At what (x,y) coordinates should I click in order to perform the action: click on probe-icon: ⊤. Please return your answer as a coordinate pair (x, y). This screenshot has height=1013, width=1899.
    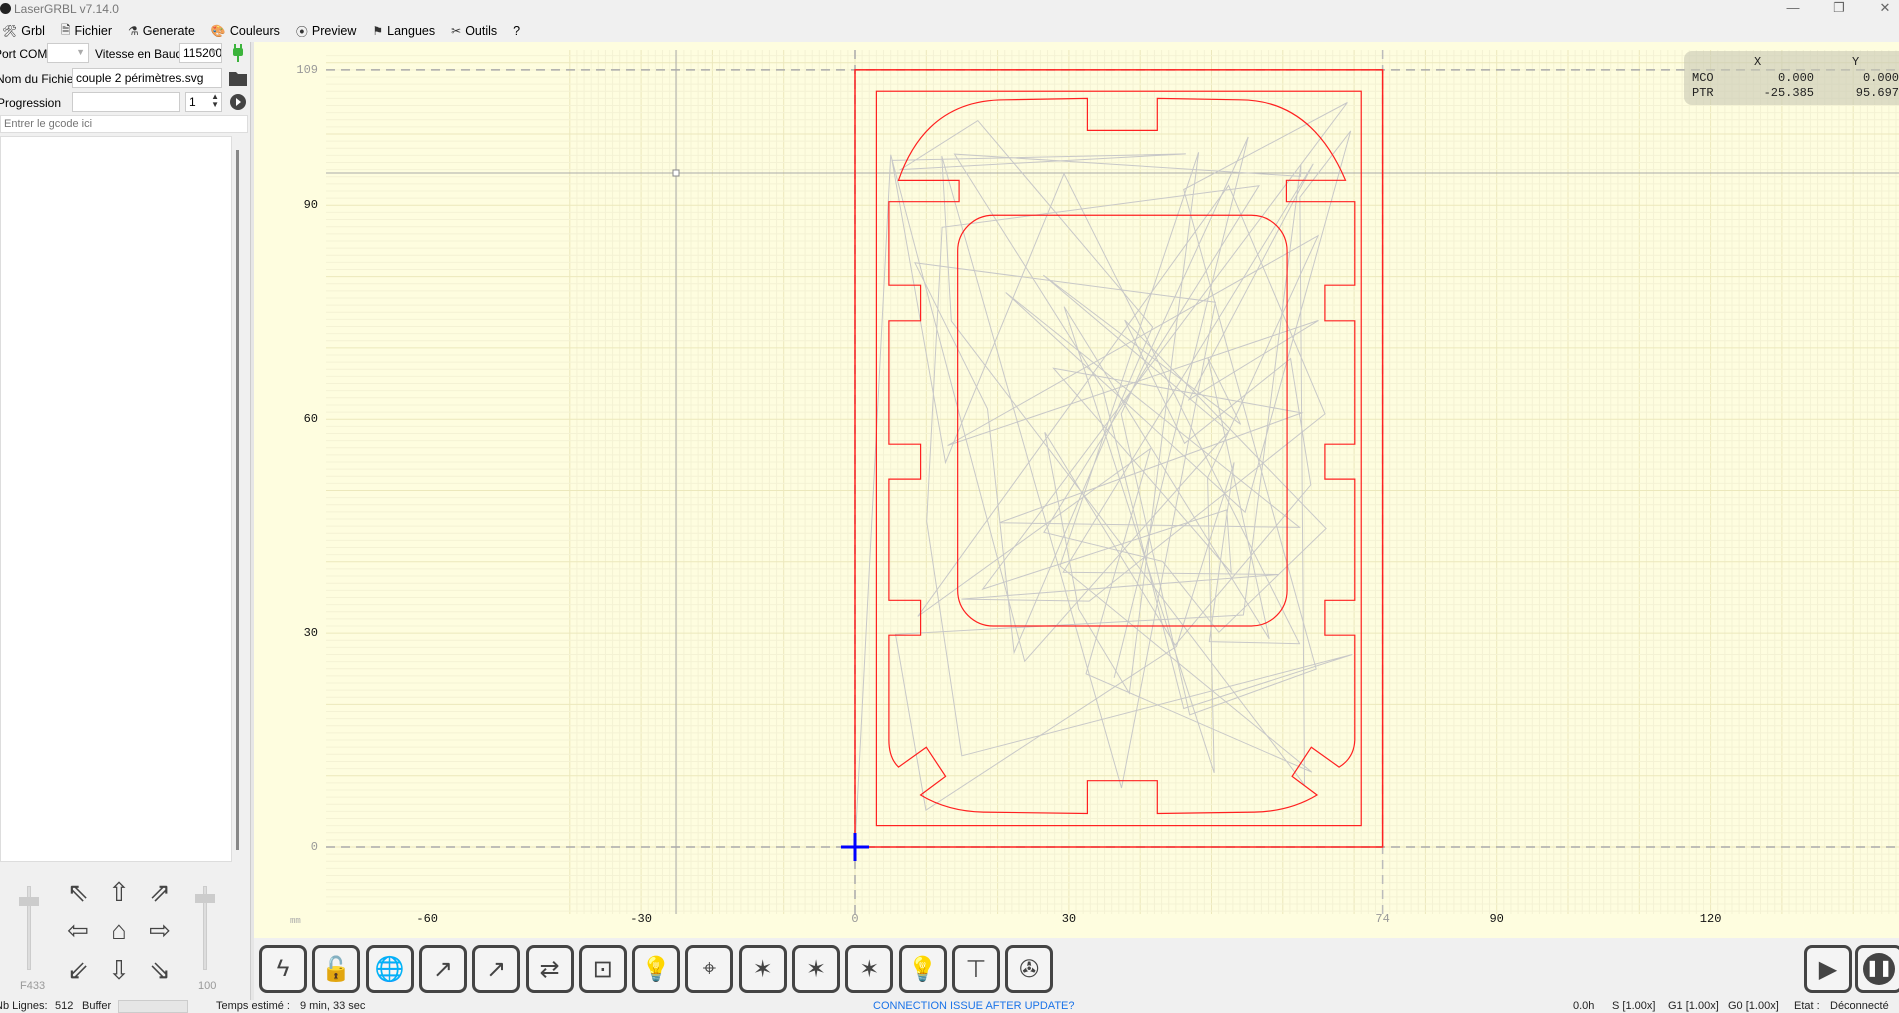
    Looking at the image, I should click on (976, 969).